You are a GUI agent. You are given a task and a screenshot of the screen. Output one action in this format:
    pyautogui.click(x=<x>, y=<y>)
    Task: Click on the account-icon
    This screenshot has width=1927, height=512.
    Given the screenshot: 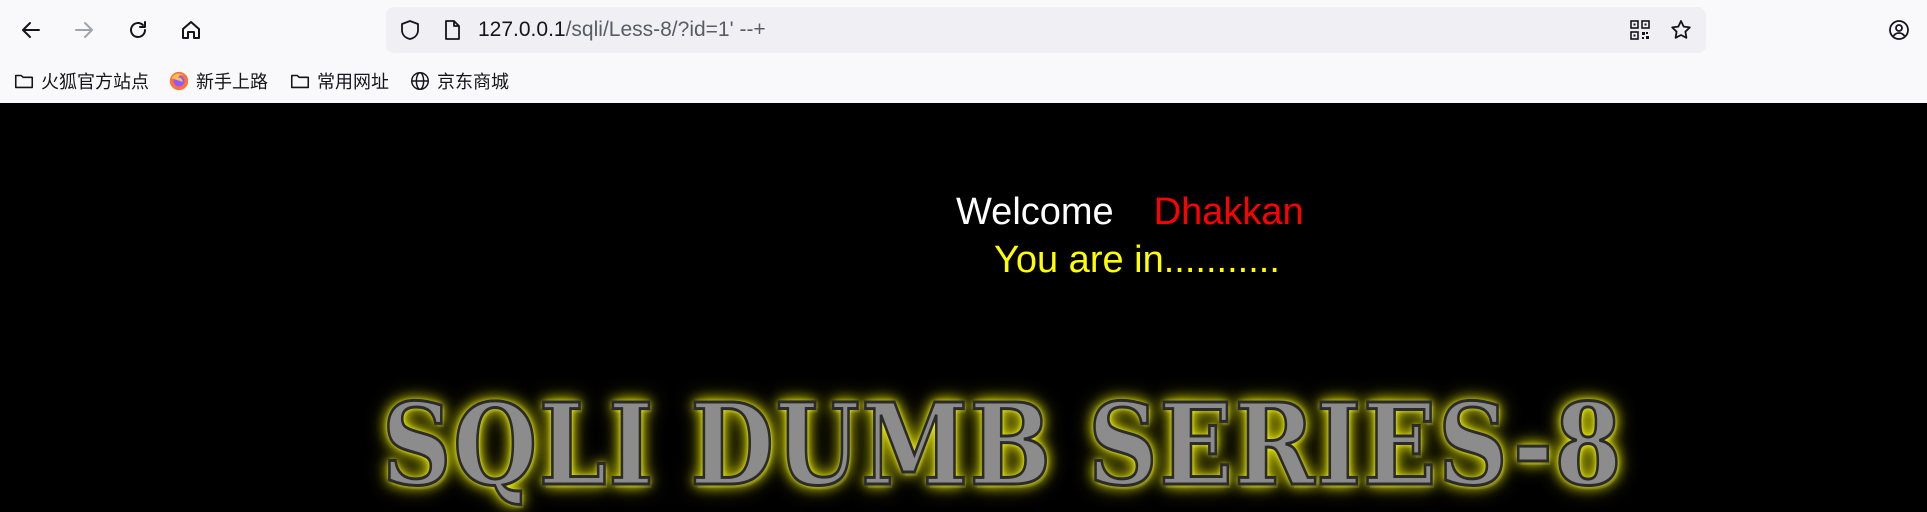 What is the action you would take?
    pyautogui.click(x=1899, y=30)
    